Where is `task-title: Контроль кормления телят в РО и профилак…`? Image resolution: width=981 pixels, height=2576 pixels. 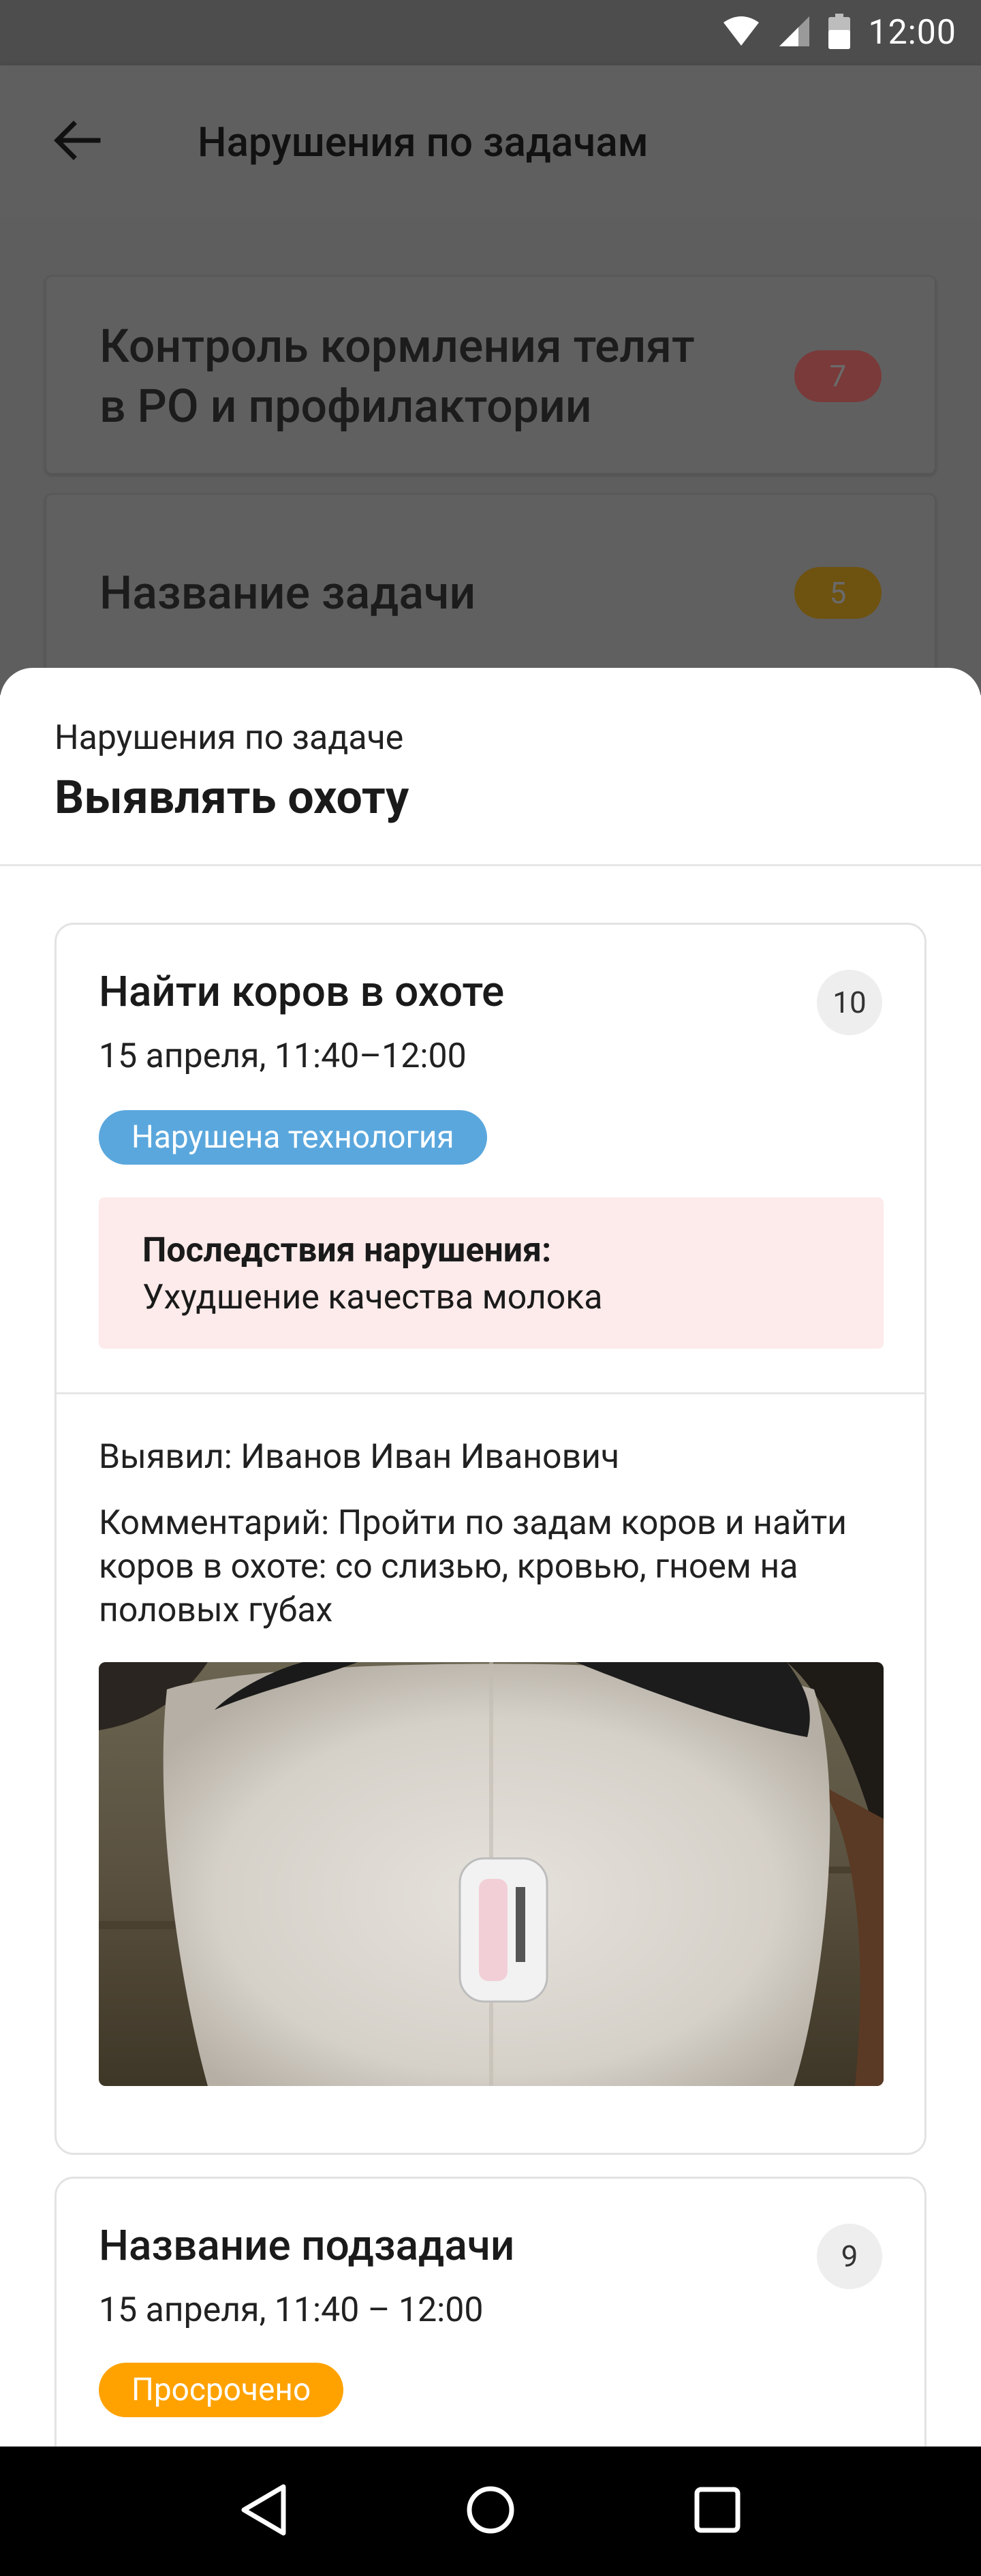
task-title: Контроль кормления телят в РО и профилак… is located at coordinates (397, 376).